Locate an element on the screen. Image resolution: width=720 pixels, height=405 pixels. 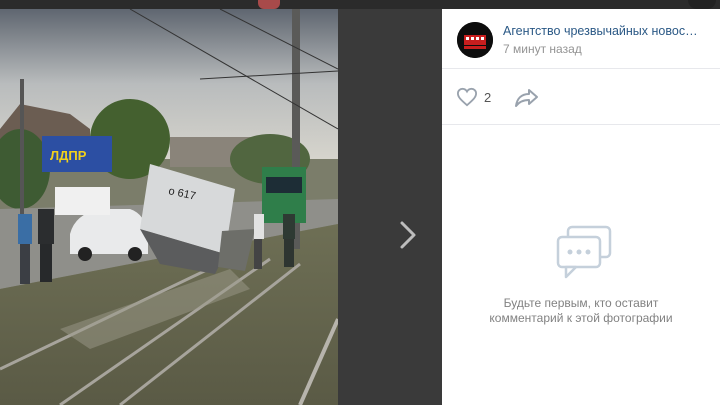
heart-icon is located at coordinates (467, 97).